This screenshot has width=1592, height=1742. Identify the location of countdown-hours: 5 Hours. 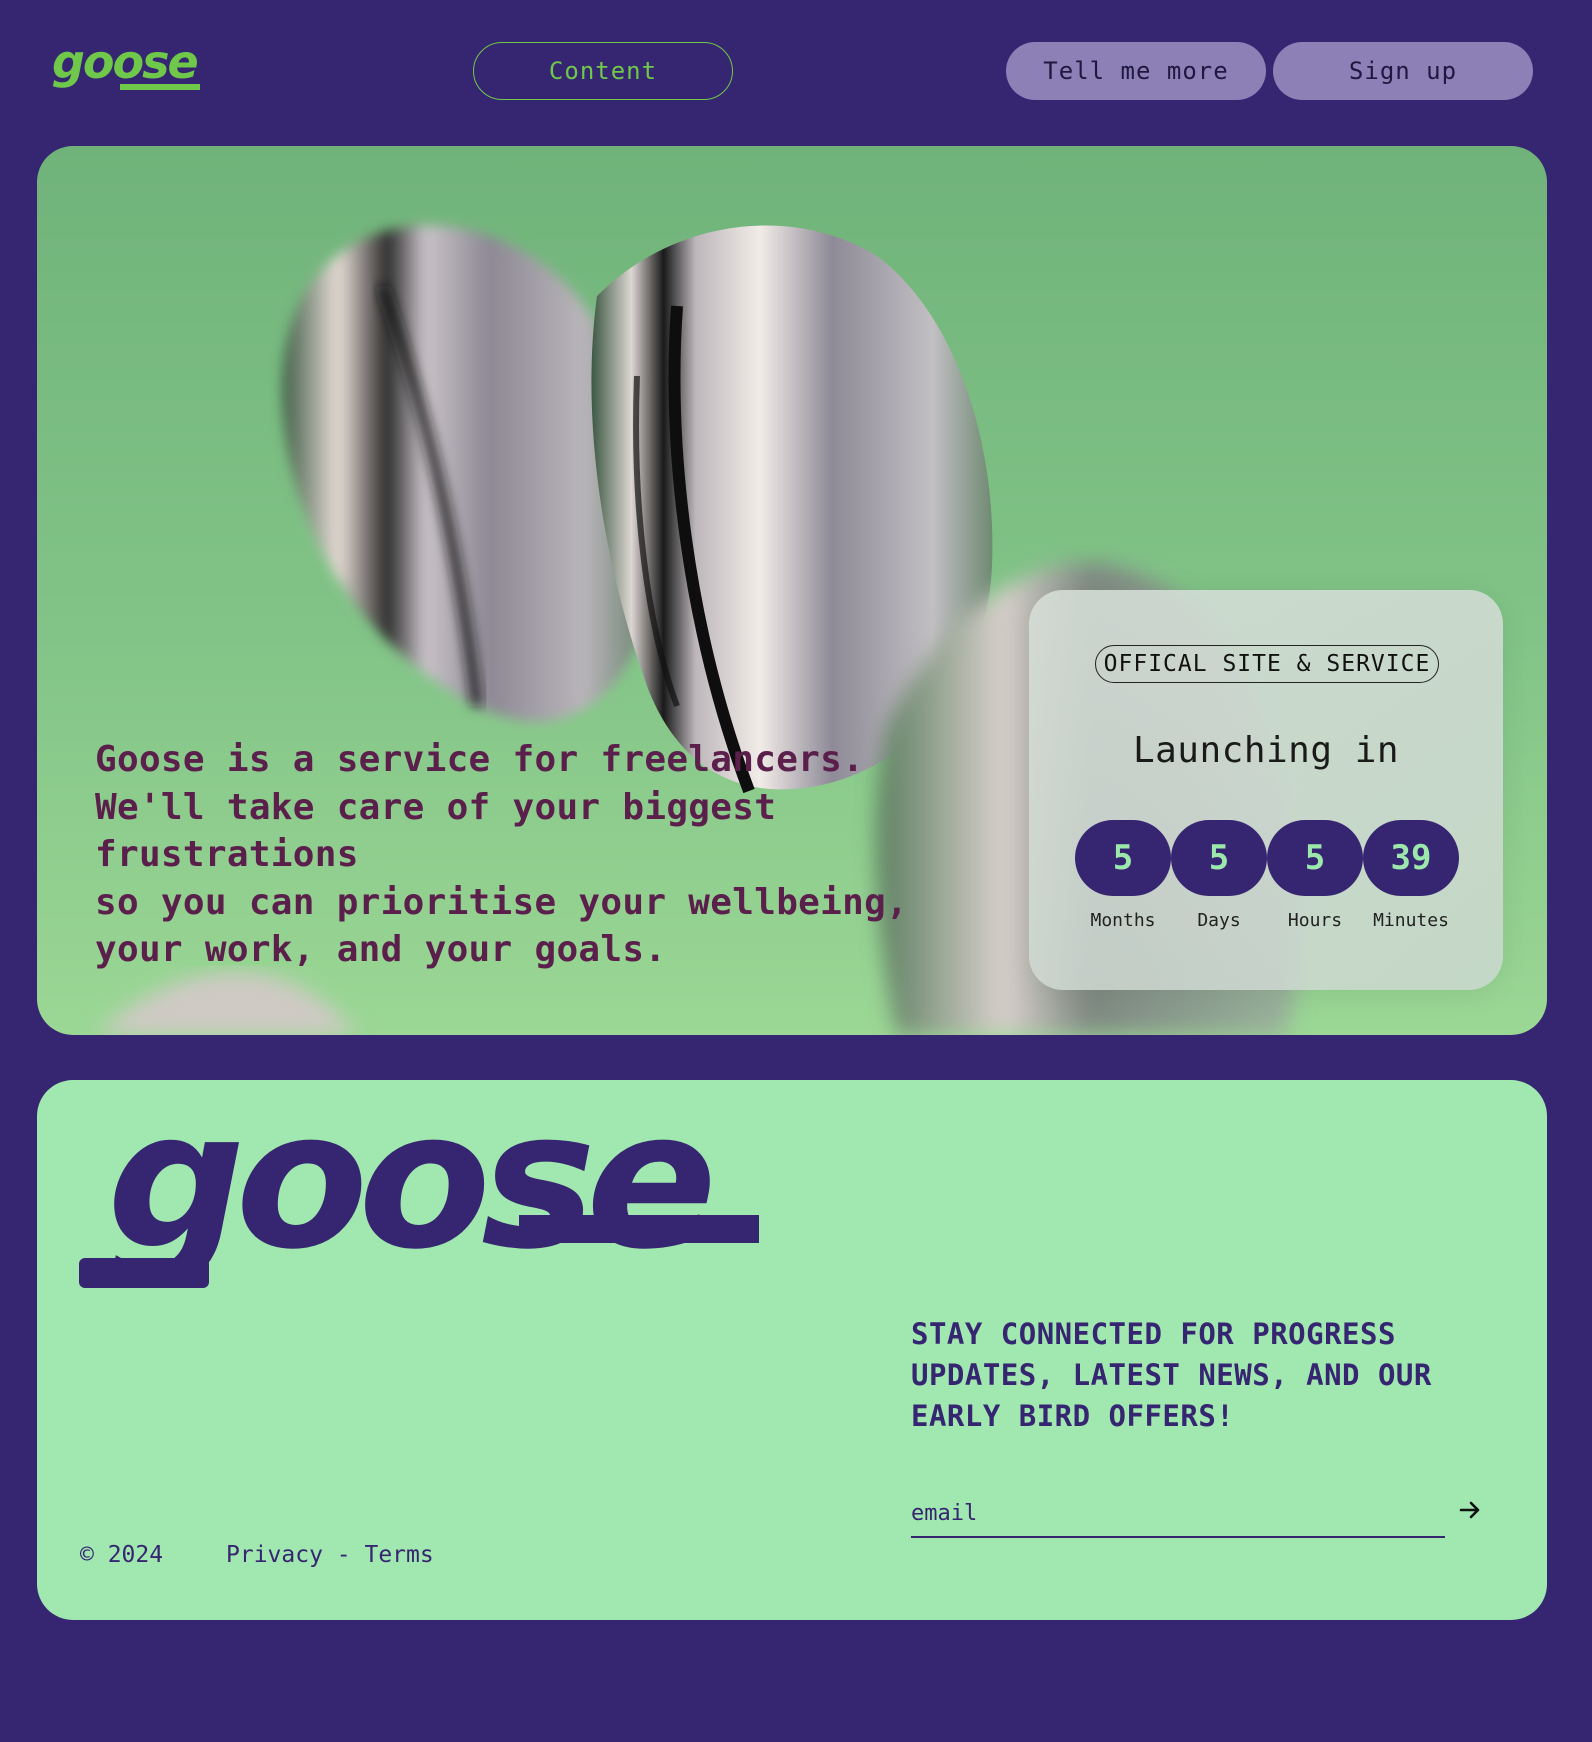
(1315, 875).